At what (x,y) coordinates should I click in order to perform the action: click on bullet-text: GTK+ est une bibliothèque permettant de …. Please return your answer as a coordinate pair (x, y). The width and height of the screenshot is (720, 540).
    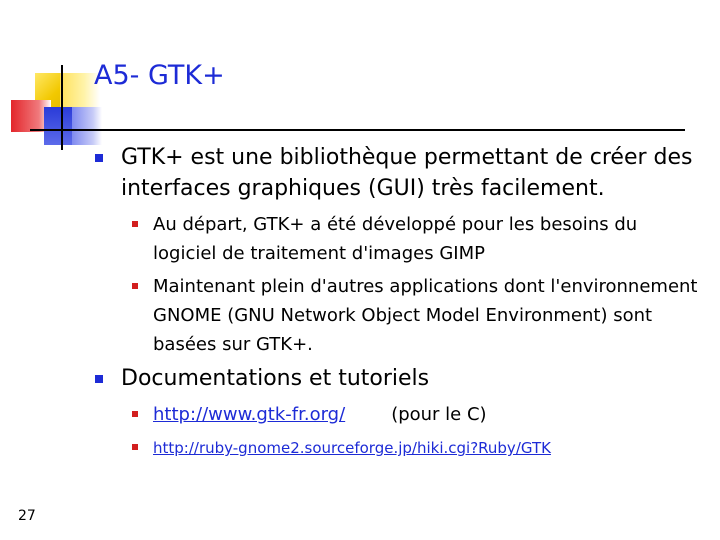
    Looking at the image, I should click on (407, 173).